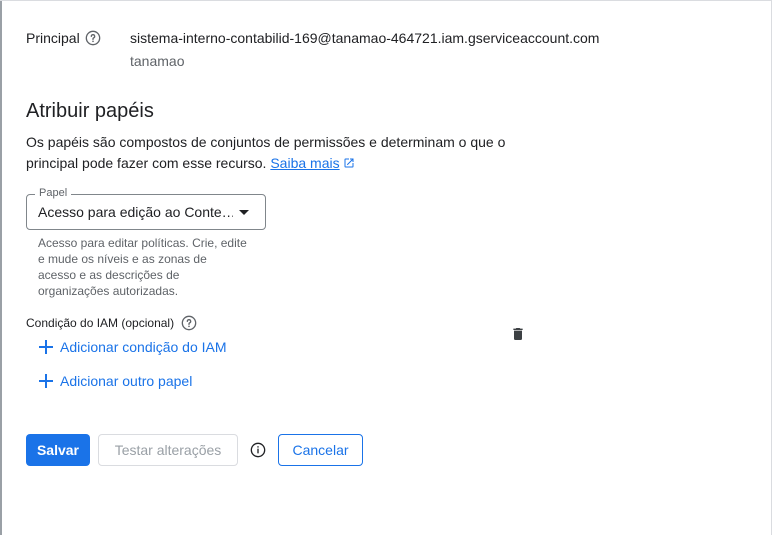 The width and height of the screenshot is (772, 535). What do you see at coordinates (518, 334) in the screenshot?
I see `trash-icon` at bounding box center [518, 334].